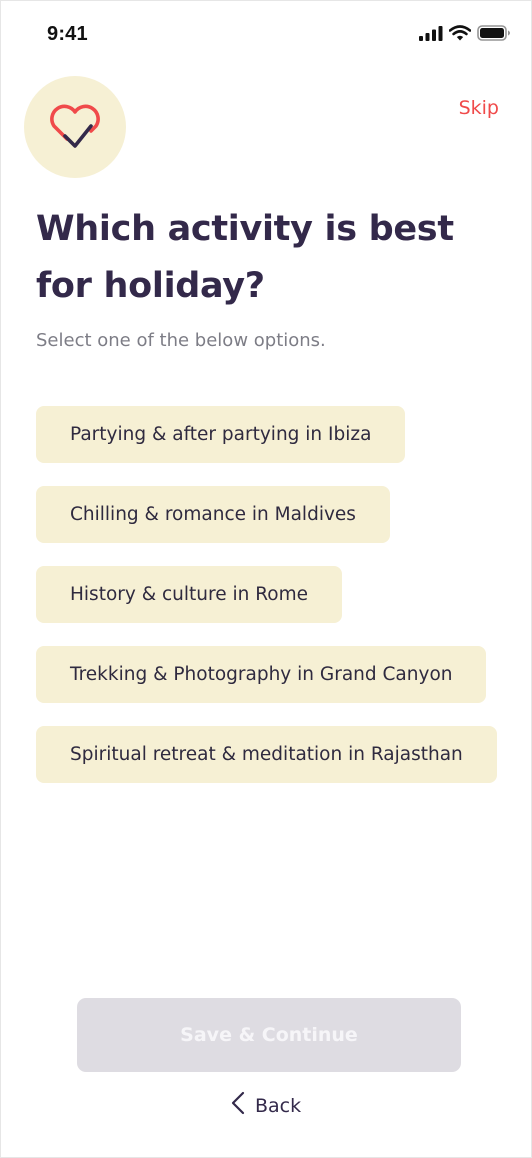 This screenshot has height=1158, width=532. What do you see at coordinates (494, 35) in the screenshot?
I see `battery-icon` at bounding box center [494, 35].